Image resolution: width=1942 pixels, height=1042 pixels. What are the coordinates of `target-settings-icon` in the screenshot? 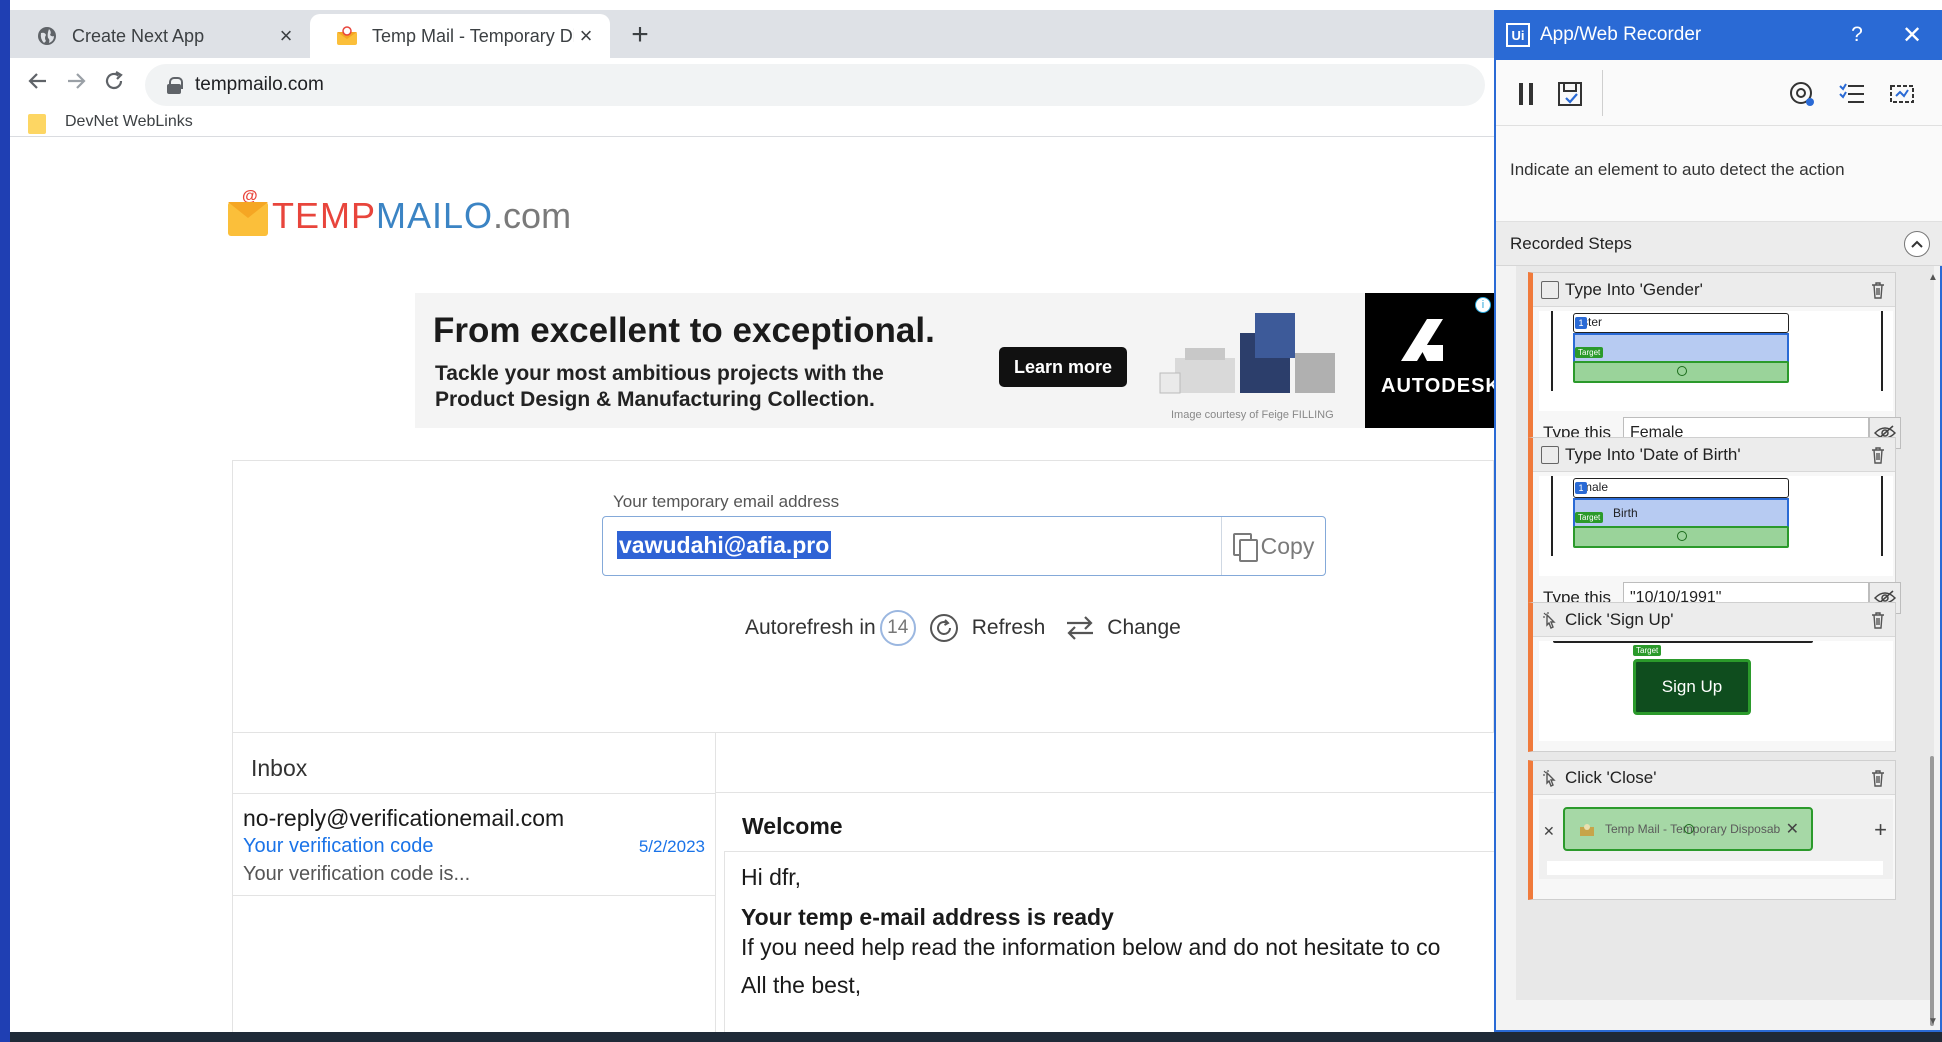 It's located at (1802, 94).